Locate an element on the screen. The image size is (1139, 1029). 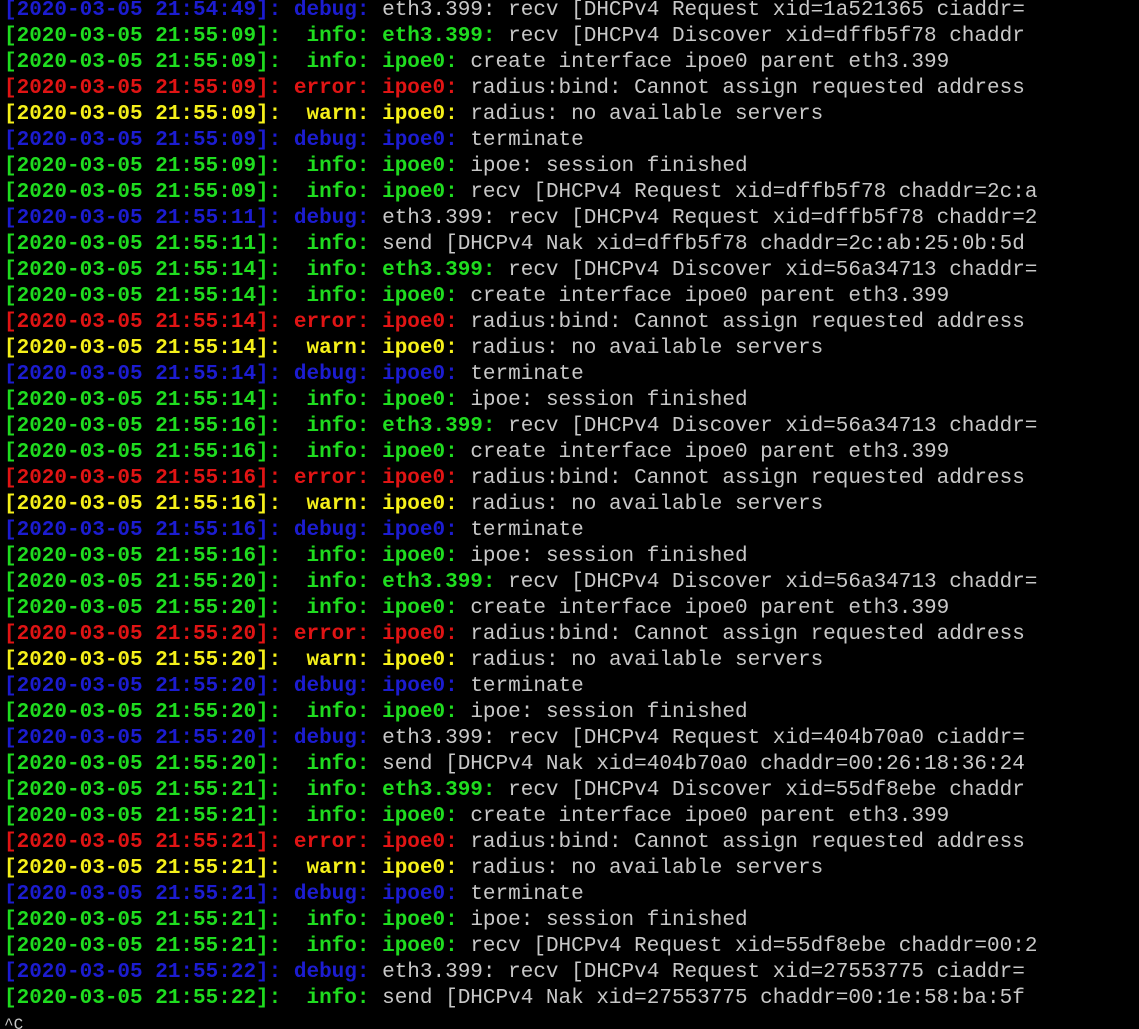
log-timestamp: [2020-03-05 21:55:16]: is located at coordinates (143, 504).